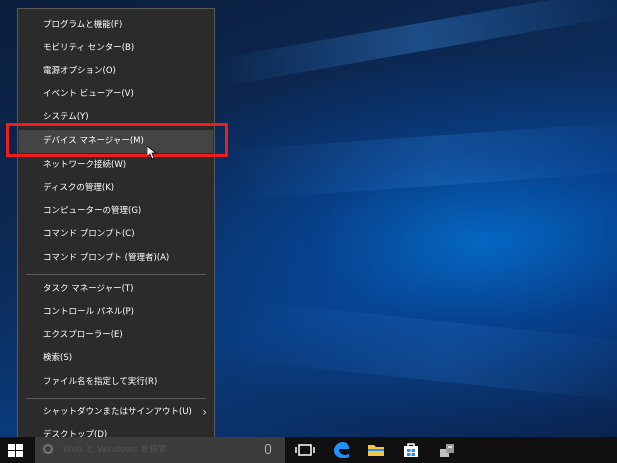  Describe the element at coordinates (376, 450) in the screenshot. I see `file-explorer-icon` at that location.